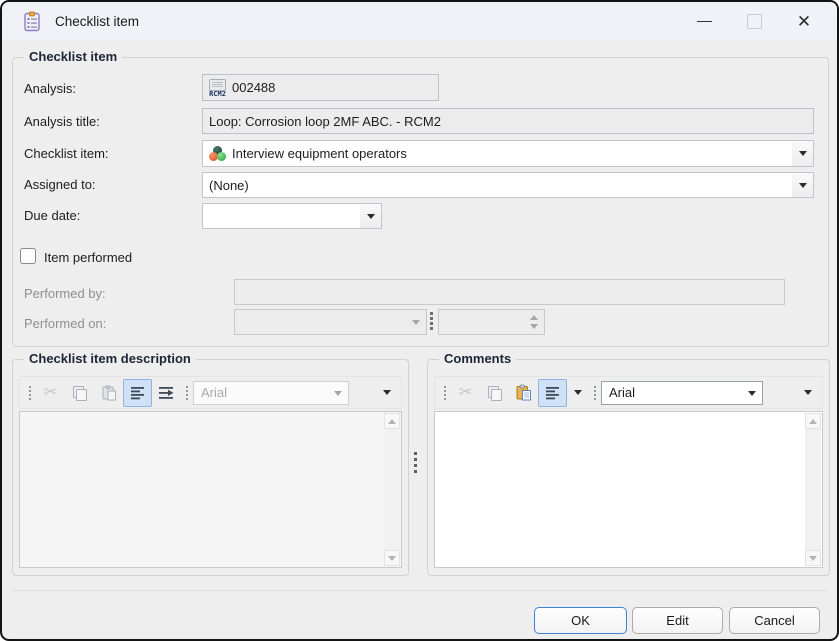  I want to click on description-textarea, so click(210, 489).